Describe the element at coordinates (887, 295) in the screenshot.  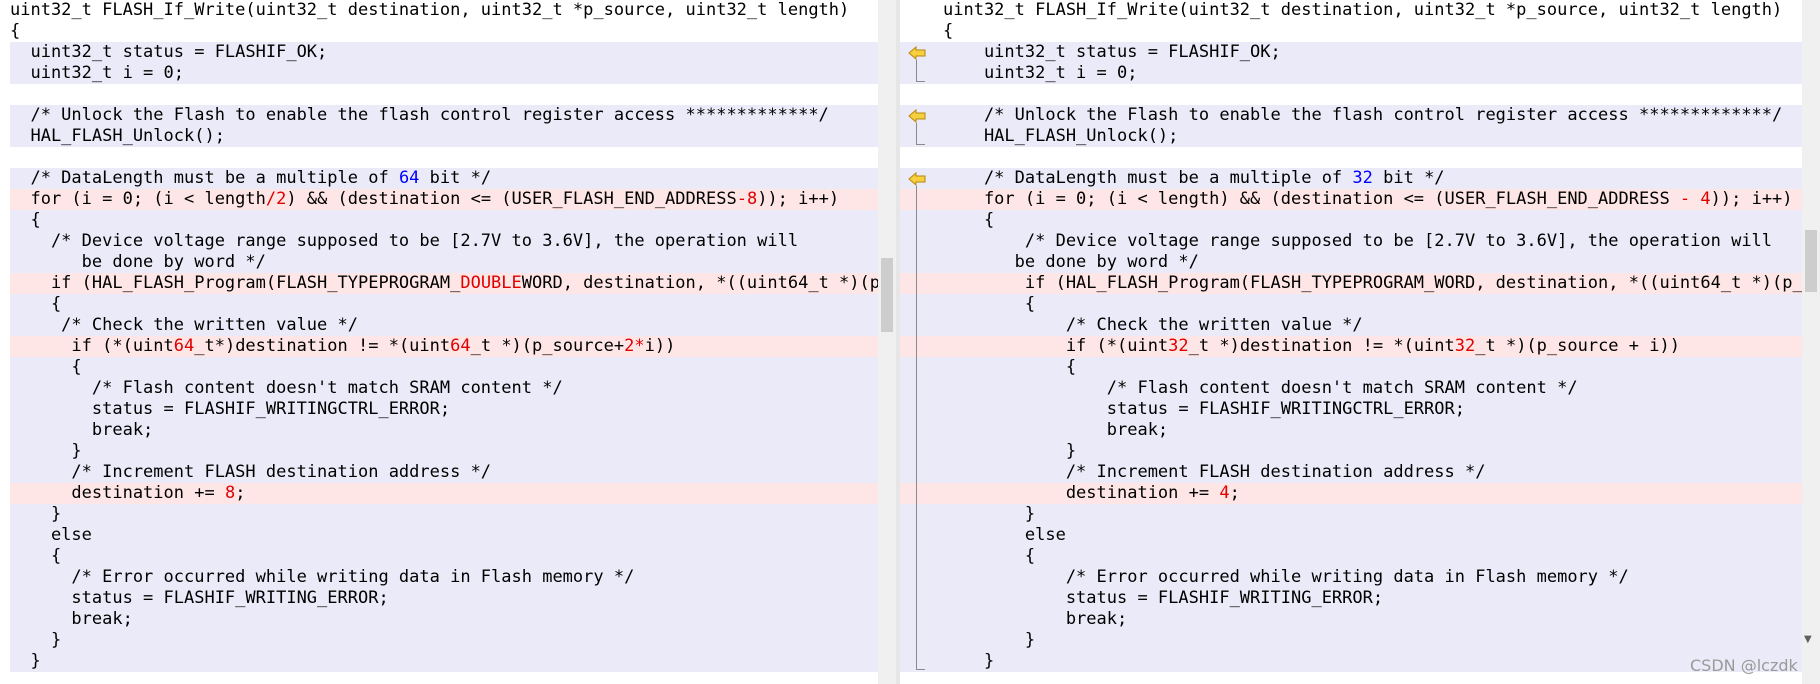
I see `left-scrollbar-thumb` at that location.